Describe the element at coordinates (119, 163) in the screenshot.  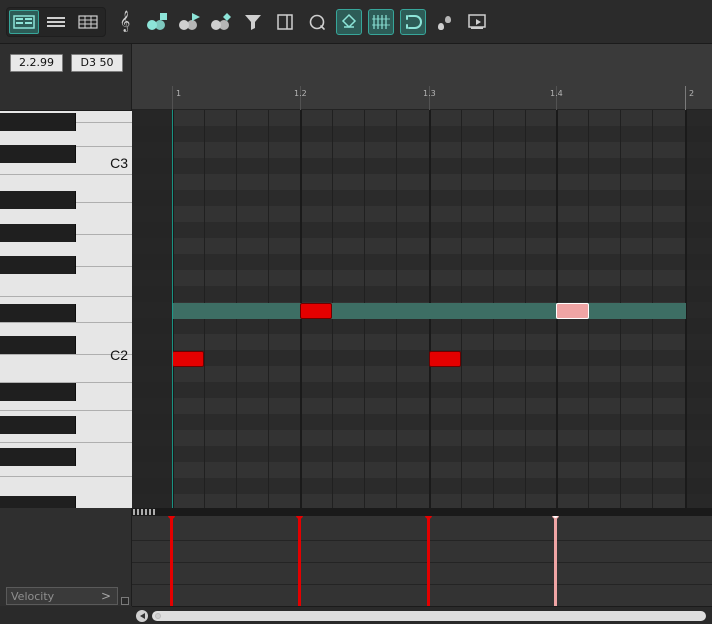
I see `octave-label-c3: C3` at that location.